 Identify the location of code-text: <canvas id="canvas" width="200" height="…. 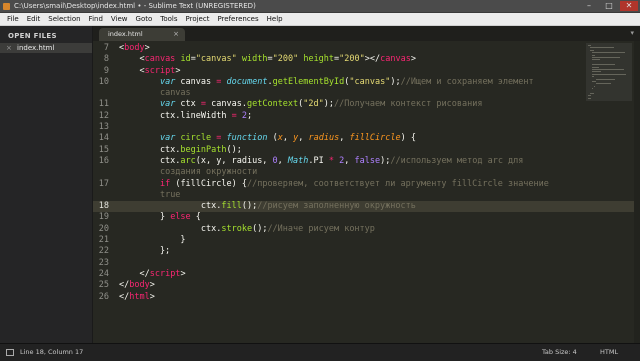
(267, 59).